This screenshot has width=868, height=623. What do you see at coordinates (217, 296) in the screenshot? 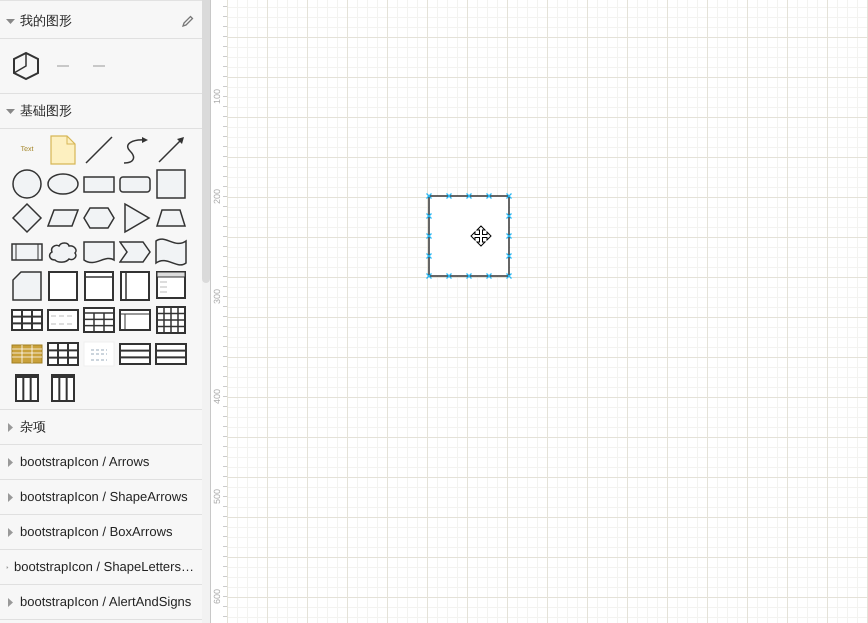
I see `ruler-label: 300` at bounding box center [217, 296].